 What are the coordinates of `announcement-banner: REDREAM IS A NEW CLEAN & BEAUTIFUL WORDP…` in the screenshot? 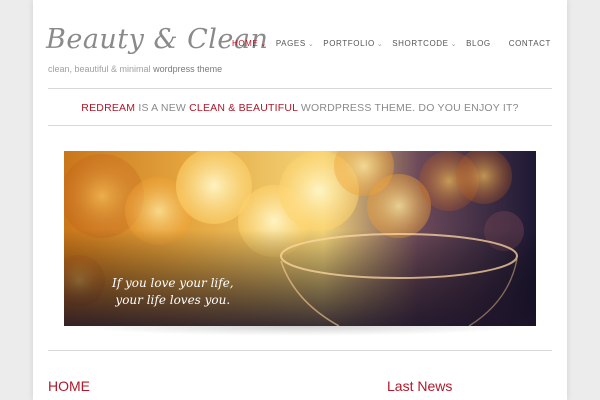 It's located at (300, 108).